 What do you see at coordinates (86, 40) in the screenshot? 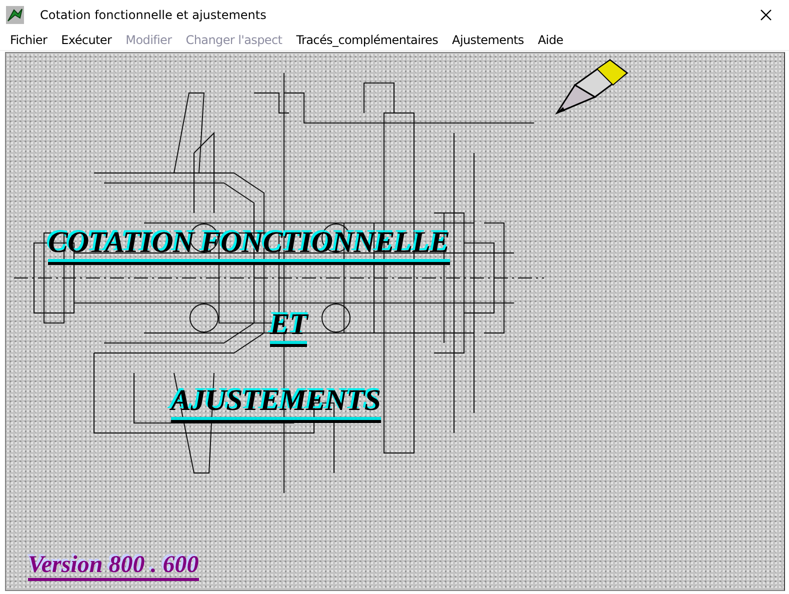
I see `menu-item: Exécuter` at bounding box center [86, 40].